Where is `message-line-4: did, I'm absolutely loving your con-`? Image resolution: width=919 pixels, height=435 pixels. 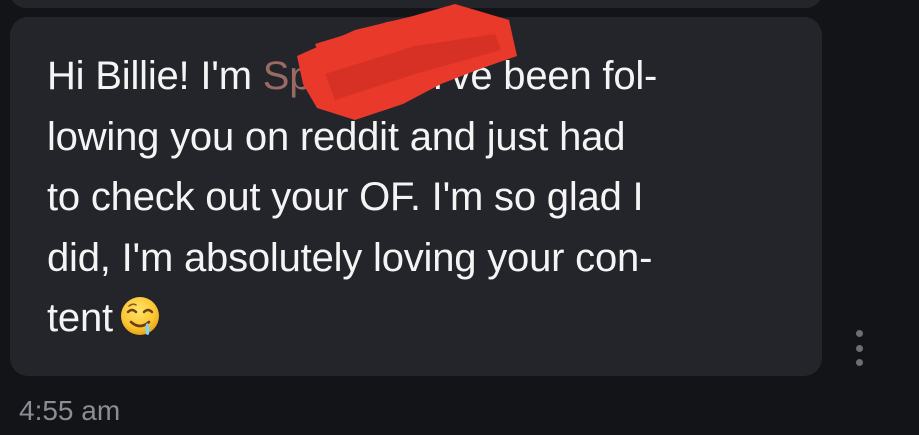
message-line-4: did, I'm absolutely loving your con- is located at coordinates (350, 257).